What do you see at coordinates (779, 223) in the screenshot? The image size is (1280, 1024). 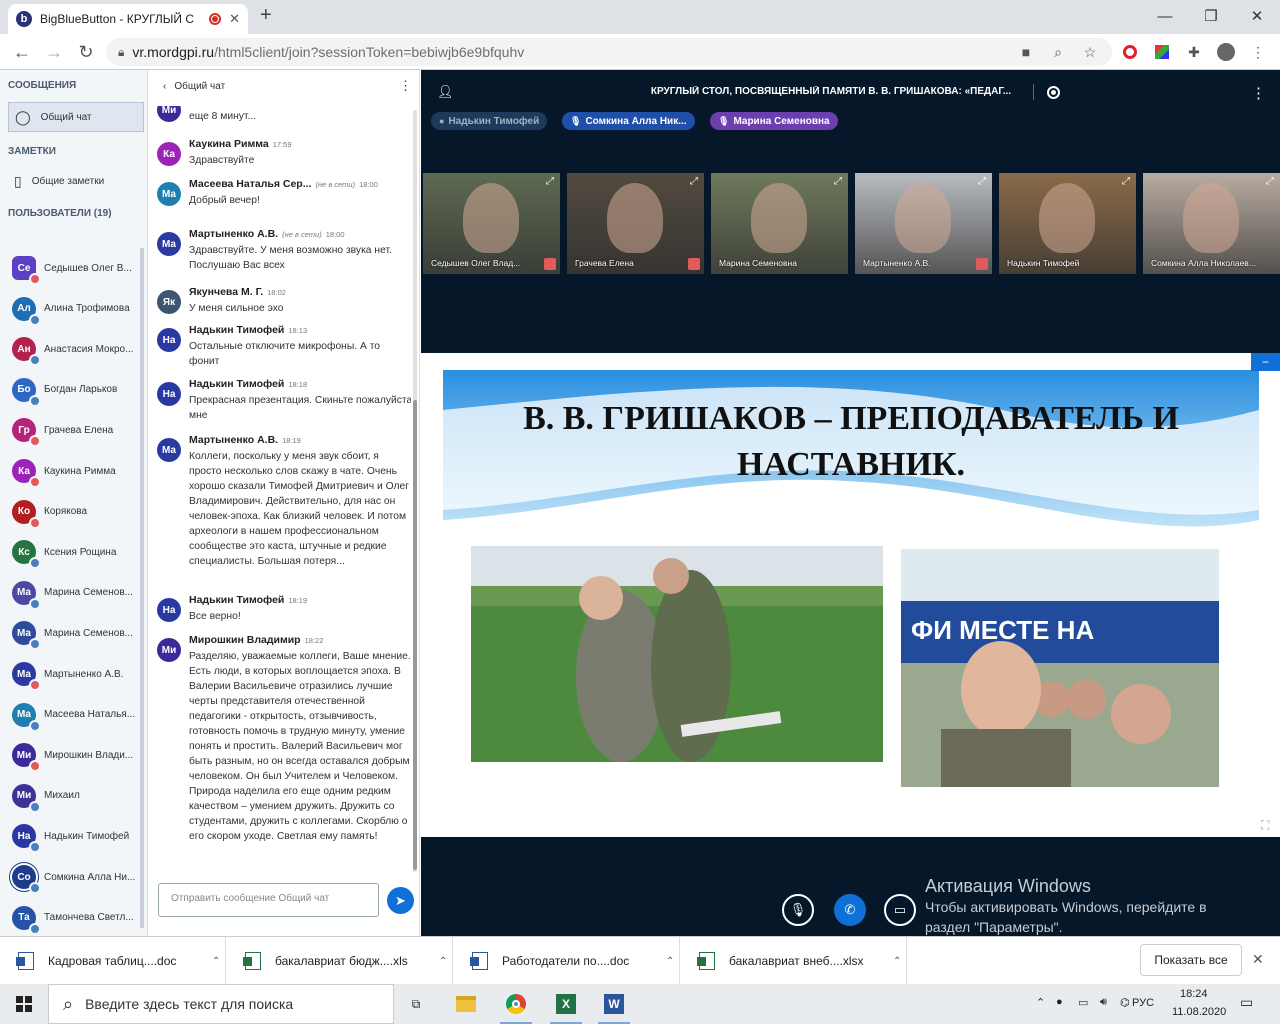 I see `video-tile: ⤢ Марина Семеновна` at bounding box center [779, 223].